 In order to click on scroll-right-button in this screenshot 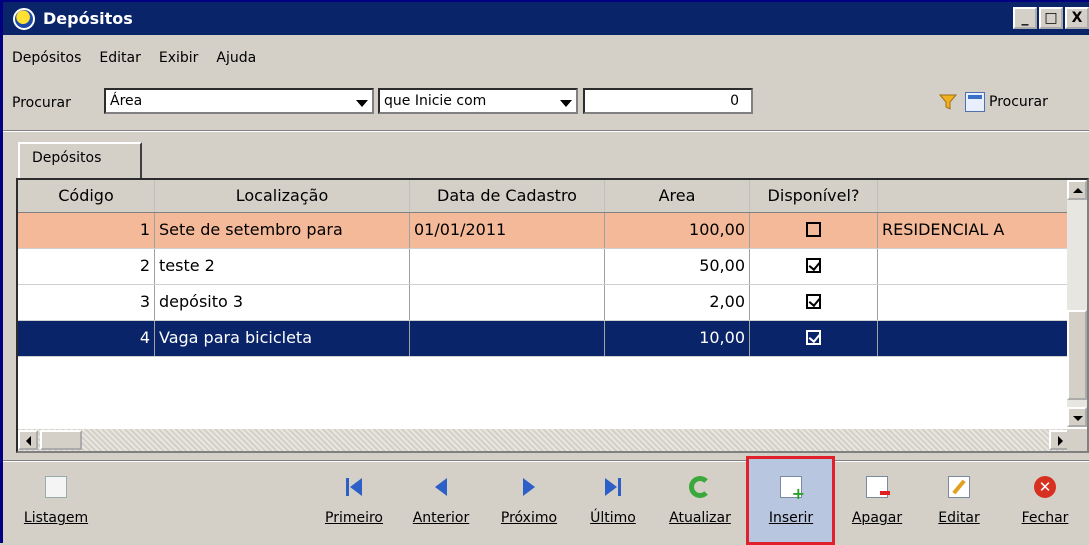, I will do `click(1059, 440)`.